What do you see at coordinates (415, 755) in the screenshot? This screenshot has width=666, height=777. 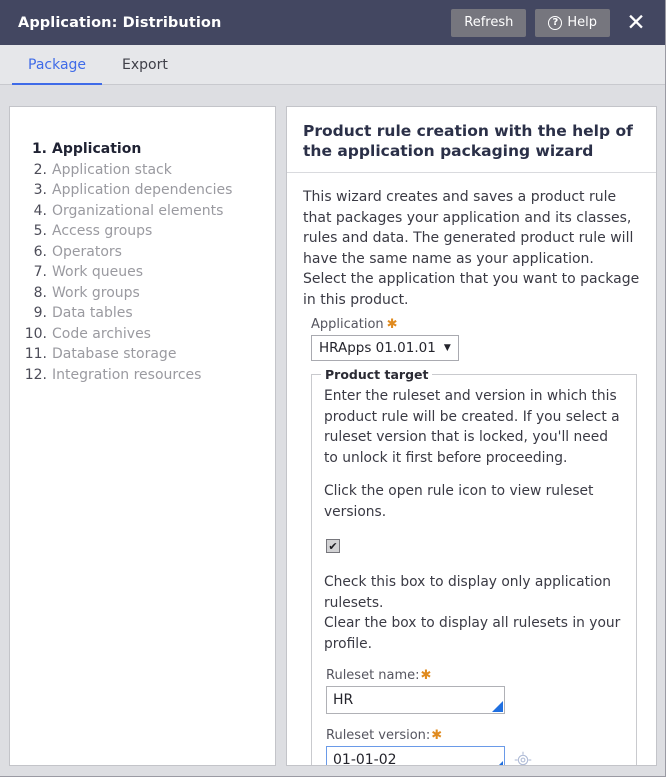 I see `ruleset-version-input: 01-01-02` at bounding box center [415, 755].